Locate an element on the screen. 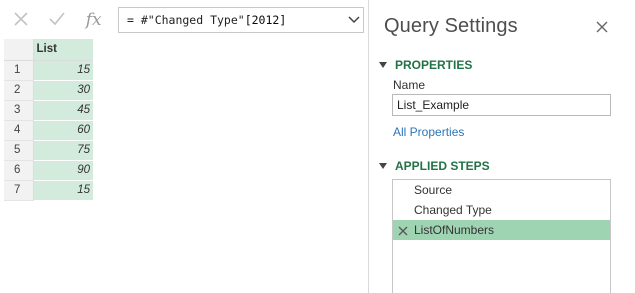  row-number: 6 is located at coordinates (19, 170).